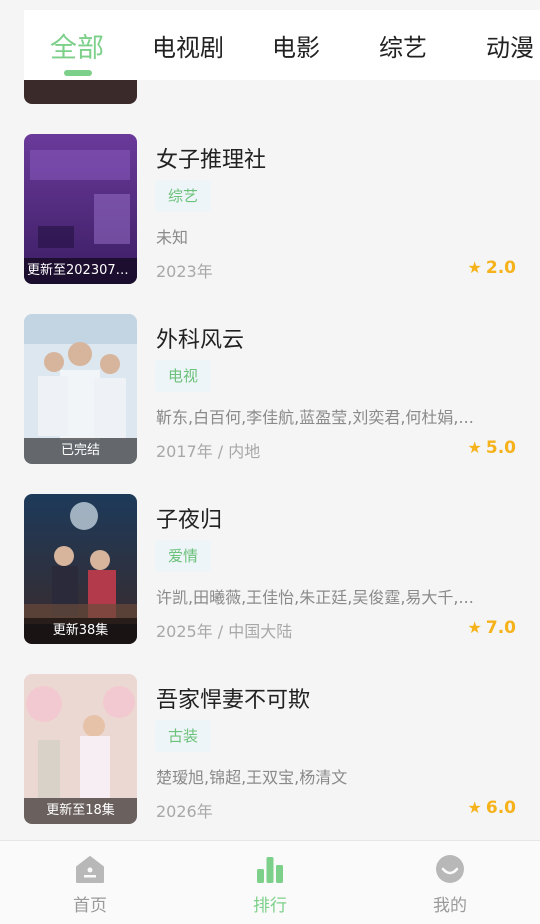  I want to click on year-region: 2017年 / 内地, so click(208, 451).